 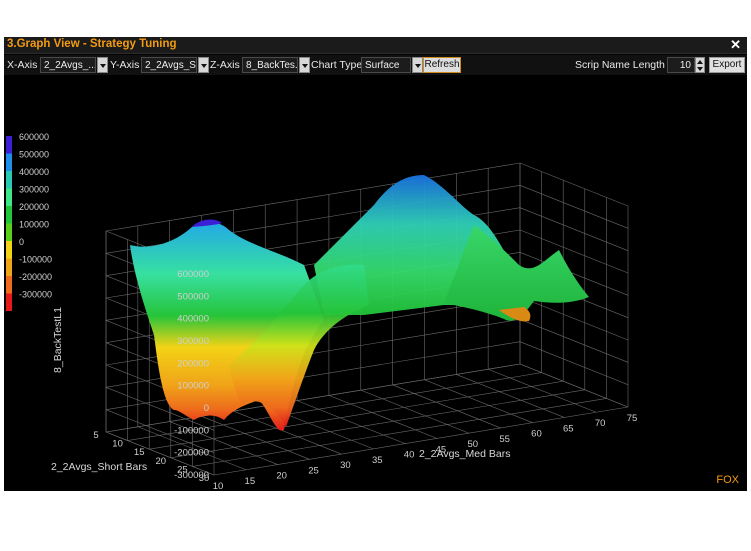 I want to click on x-tick-label: 60, so click(x=536, y=434).